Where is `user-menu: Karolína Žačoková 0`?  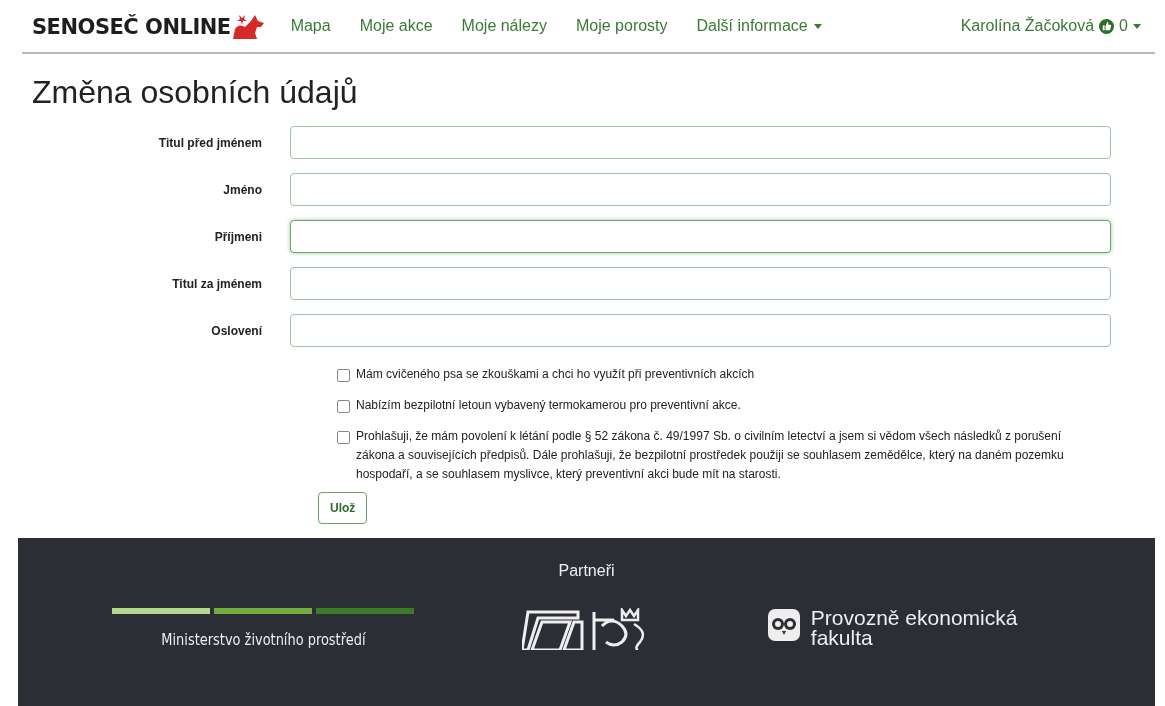
user-menu: Karolína Žačoková 0 is located at coordinates (1050, 26).